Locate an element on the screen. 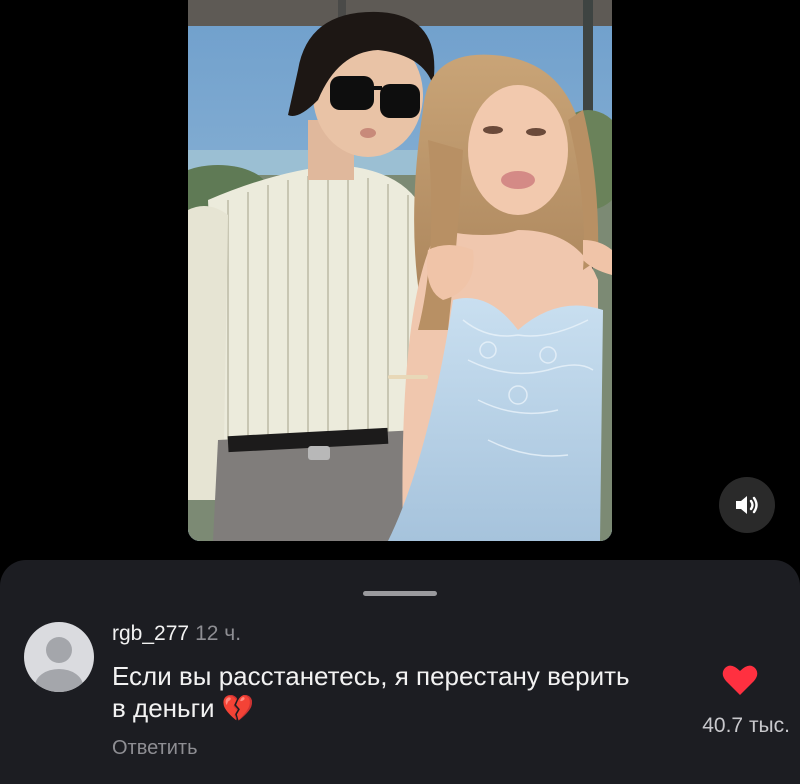  comment-header: rgb_277 12 ч. is located at coordinates (176, 634).